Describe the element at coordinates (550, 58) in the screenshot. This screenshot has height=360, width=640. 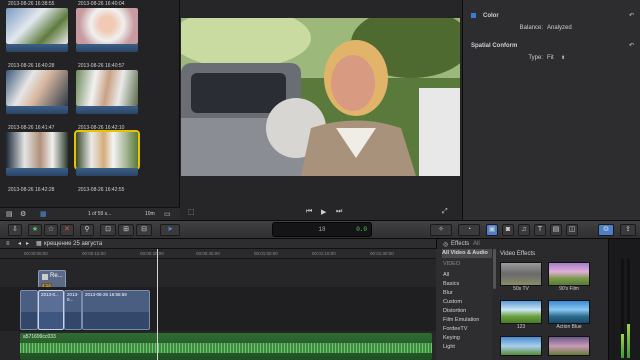
I see `type-dropdown: Fit` at that location.